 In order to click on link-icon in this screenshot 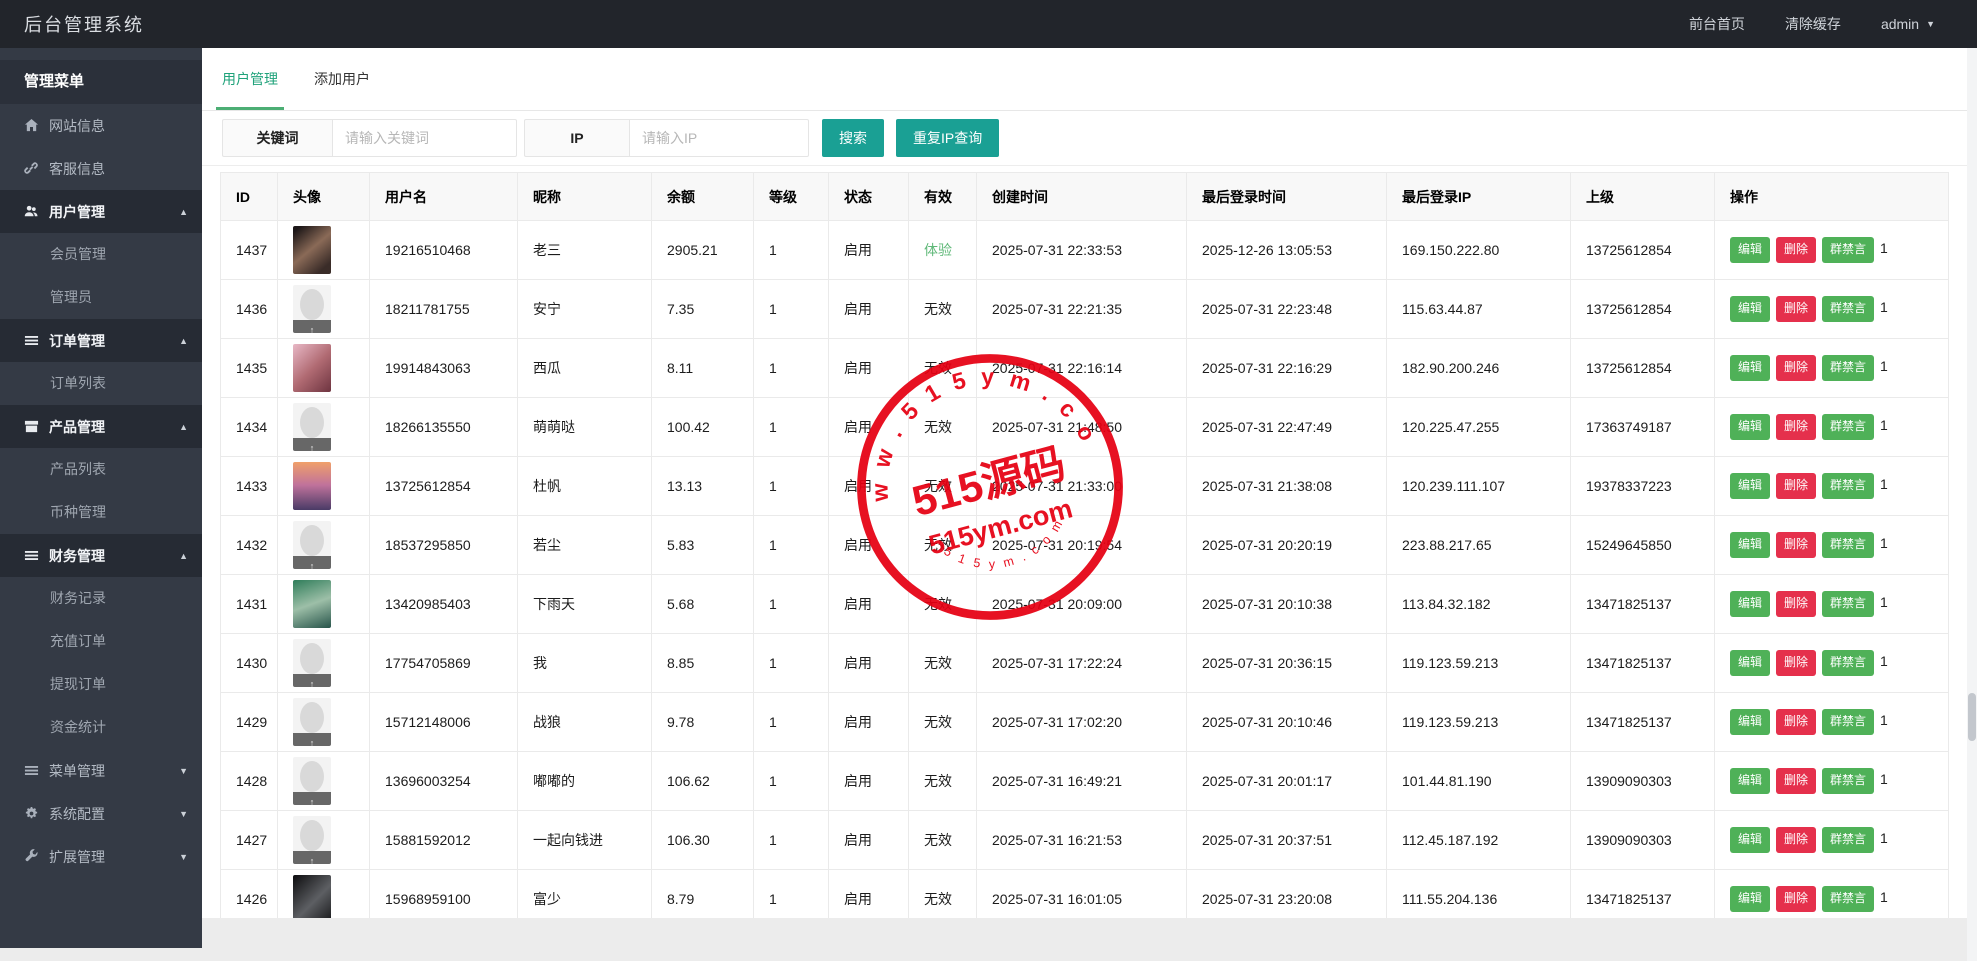, I will do `click(31, 168)`.